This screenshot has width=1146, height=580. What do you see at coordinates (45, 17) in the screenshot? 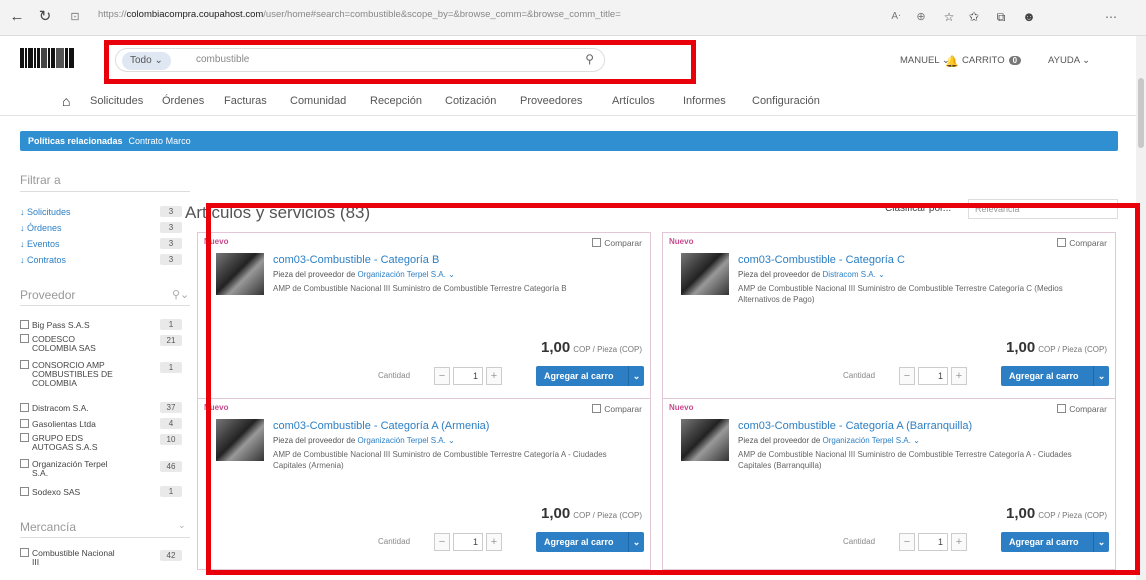
I see `refresh-icon: ↻` at bounding box center [45, 17].